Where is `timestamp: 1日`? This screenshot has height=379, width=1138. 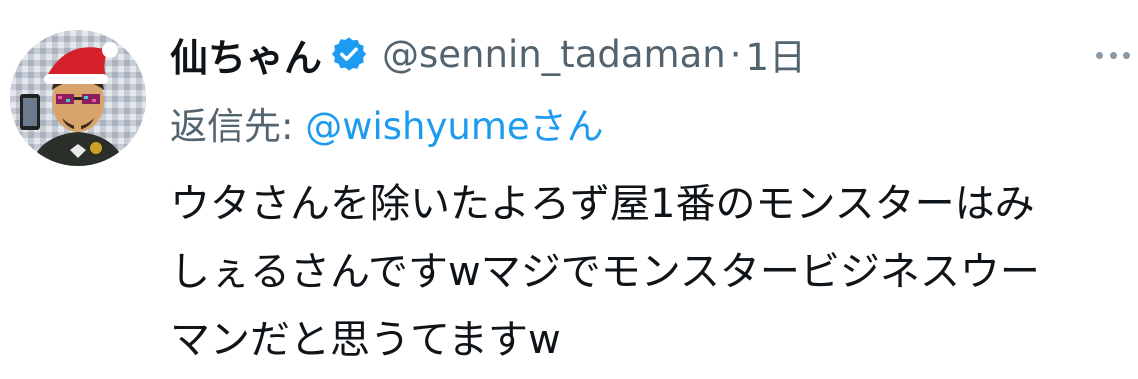
timestamp: 1日 is located at coordinates (775, 54).